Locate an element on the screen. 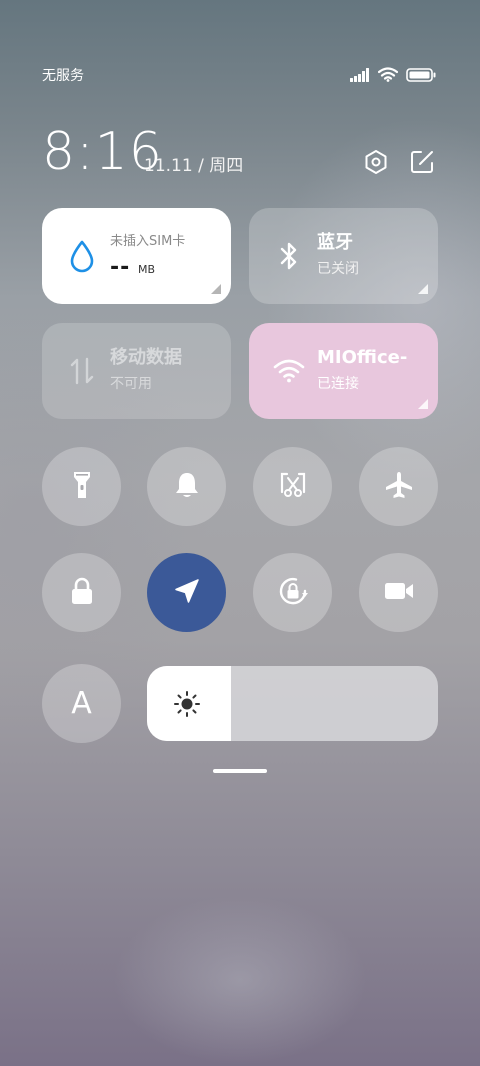 Image resolution: width=480 pixels, height=1066 pixels. auto-brightness-button: A is located at coordinates (81, 703).